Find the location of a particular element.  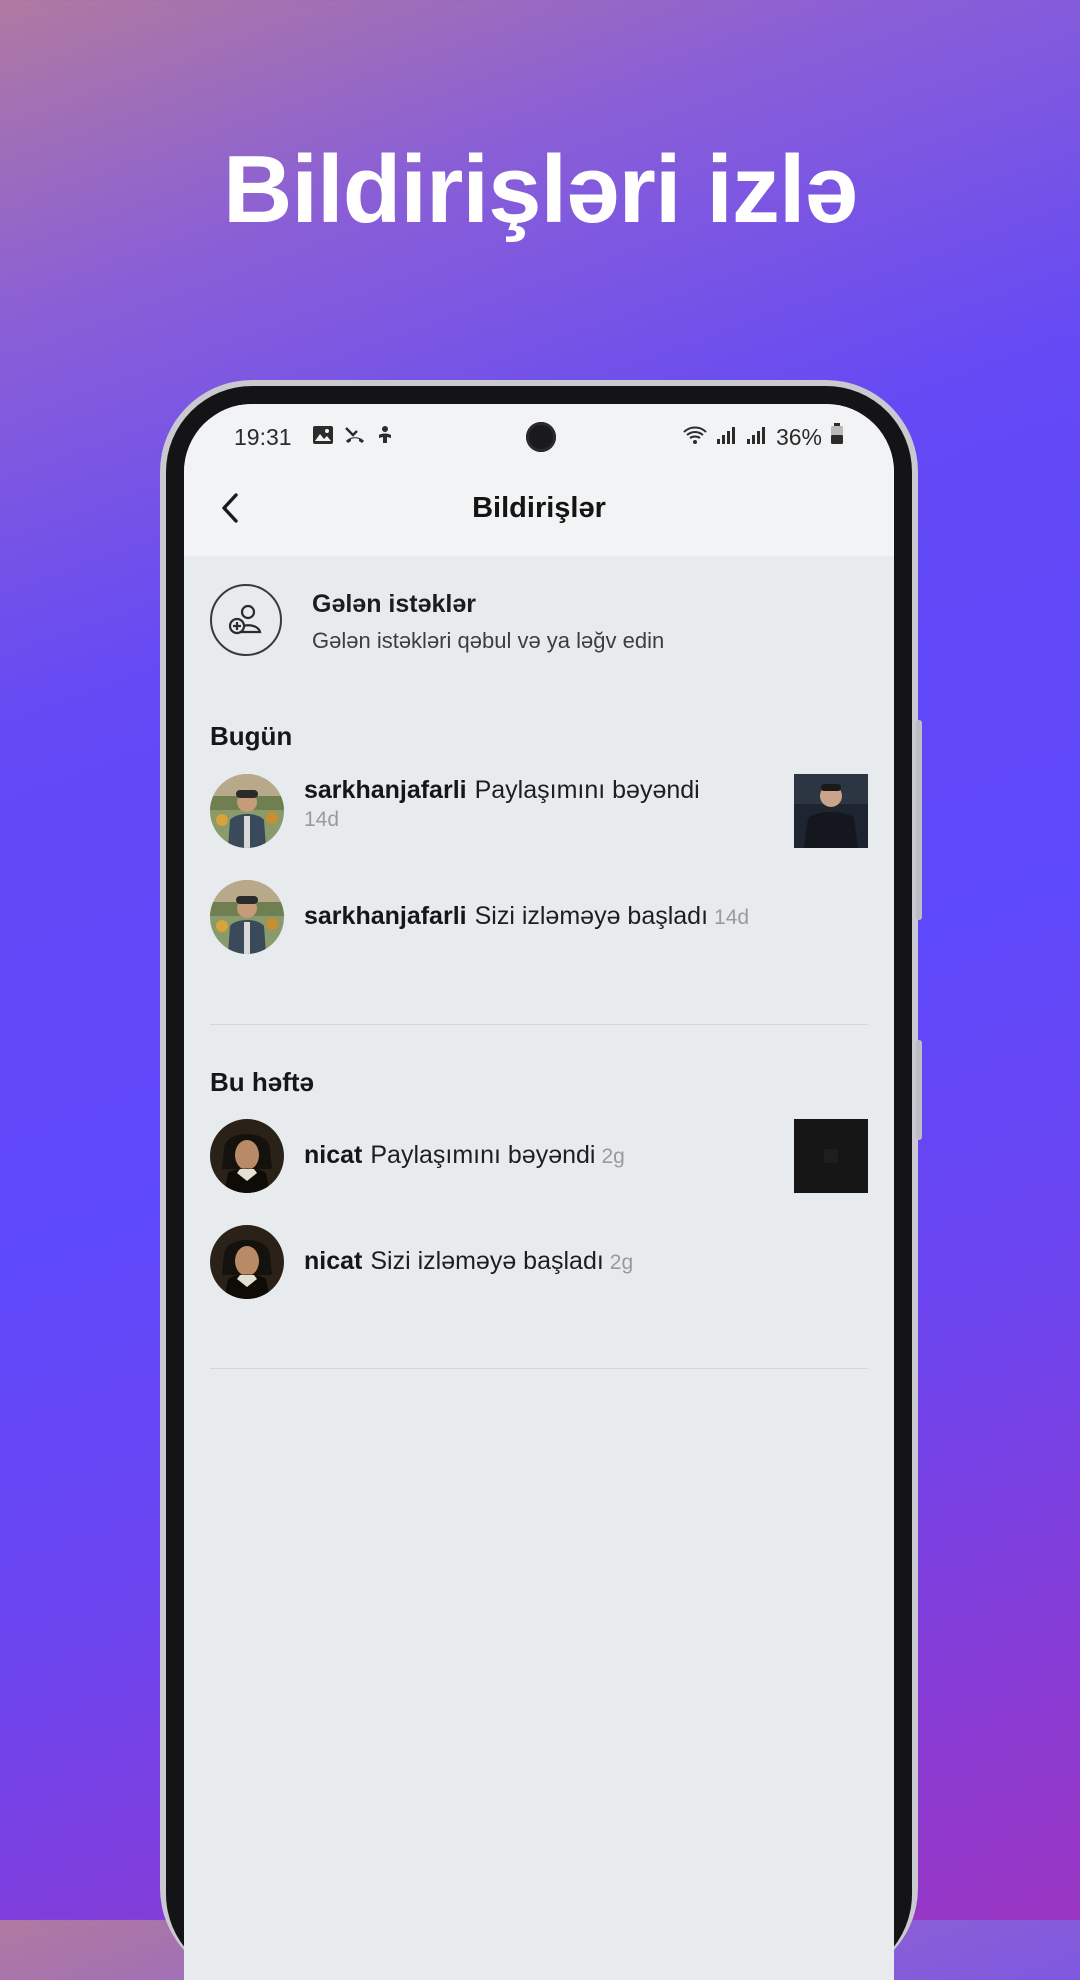

add-user-icon is located at coordinates (246, 620).